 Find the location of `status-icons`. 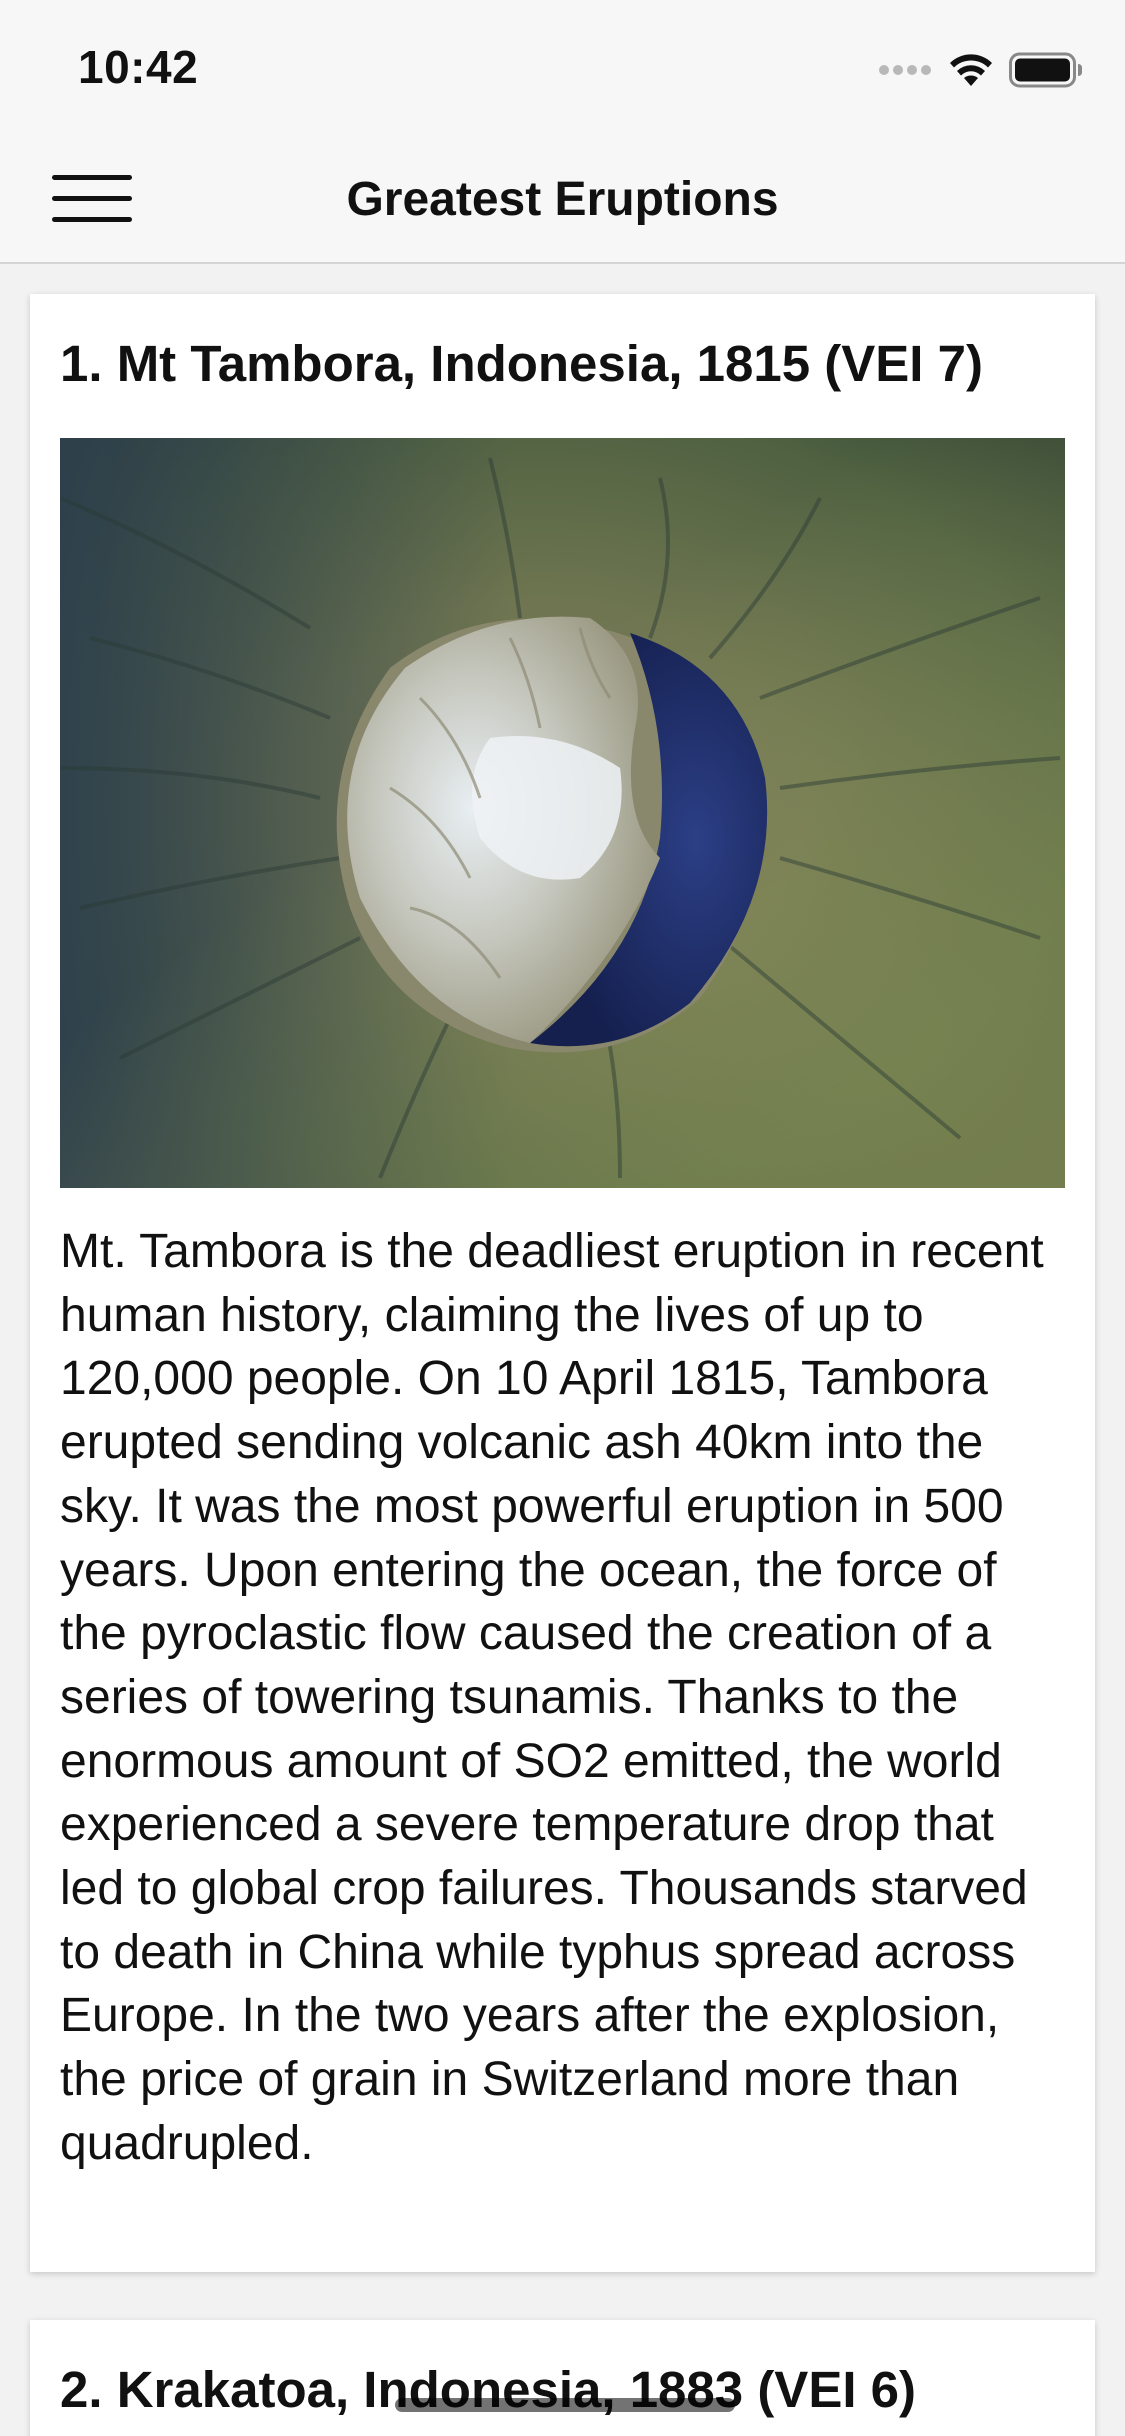

status-icons is located at coordinates (981, 70).